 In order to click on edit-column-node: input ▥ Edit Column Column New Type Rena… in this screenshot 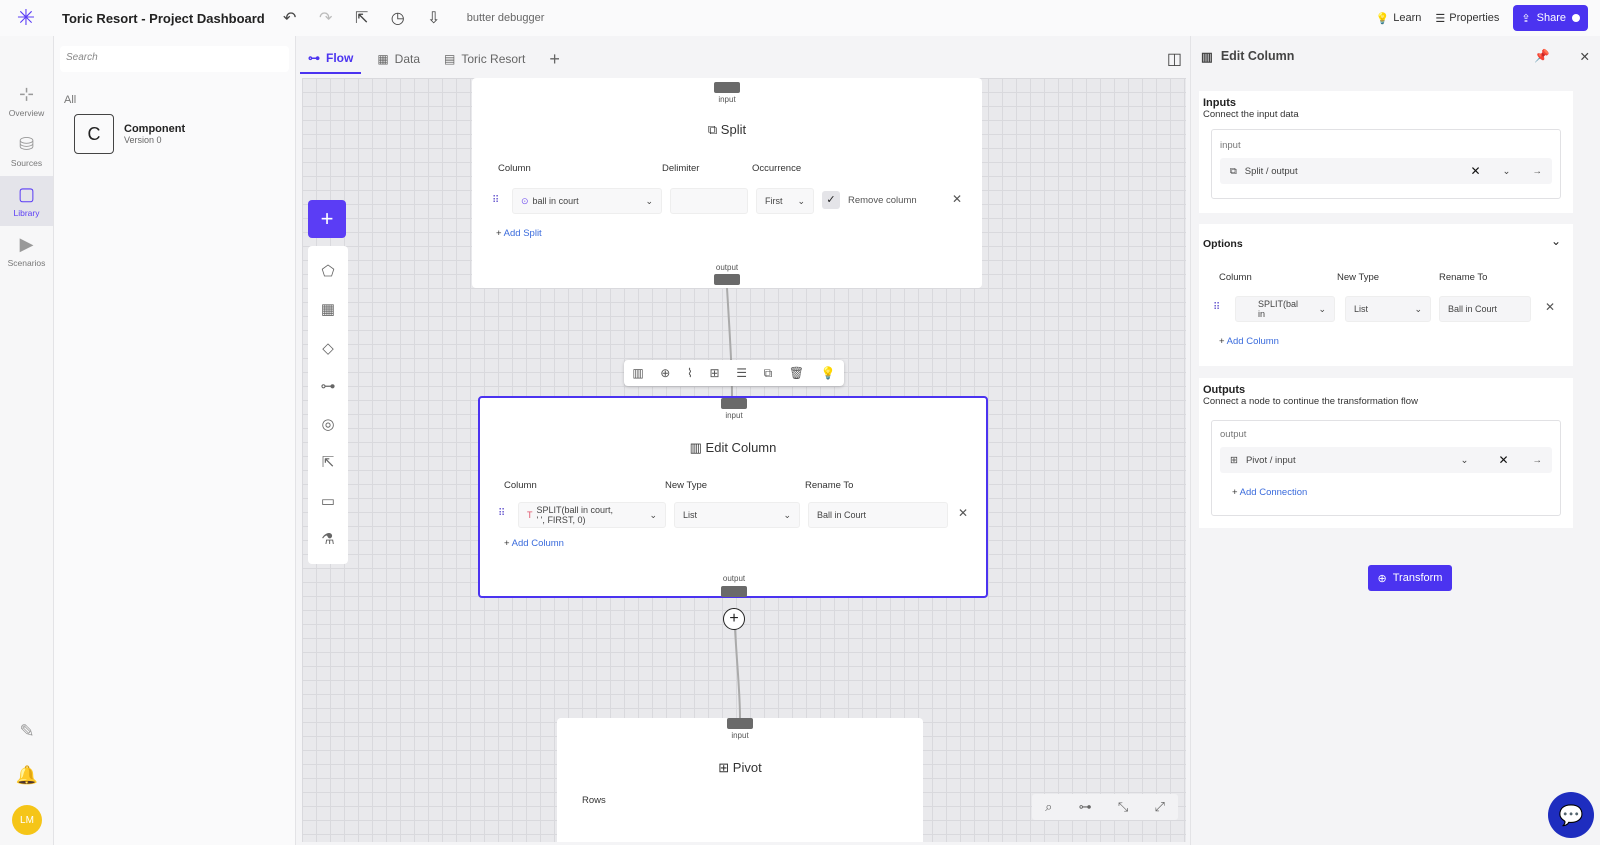, I will do `click(733, 497)`.